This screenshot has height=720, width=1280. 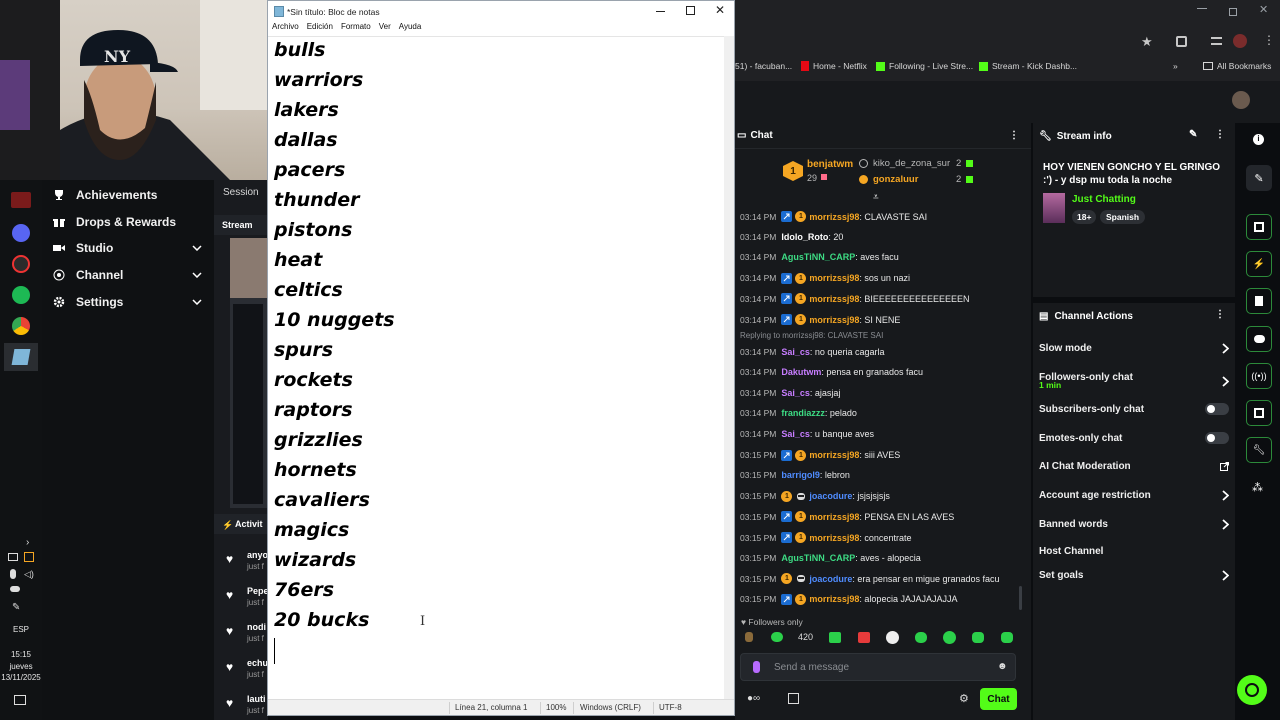 I want to click on action-set-goals: Set goals, so click(x=1134, y=575).